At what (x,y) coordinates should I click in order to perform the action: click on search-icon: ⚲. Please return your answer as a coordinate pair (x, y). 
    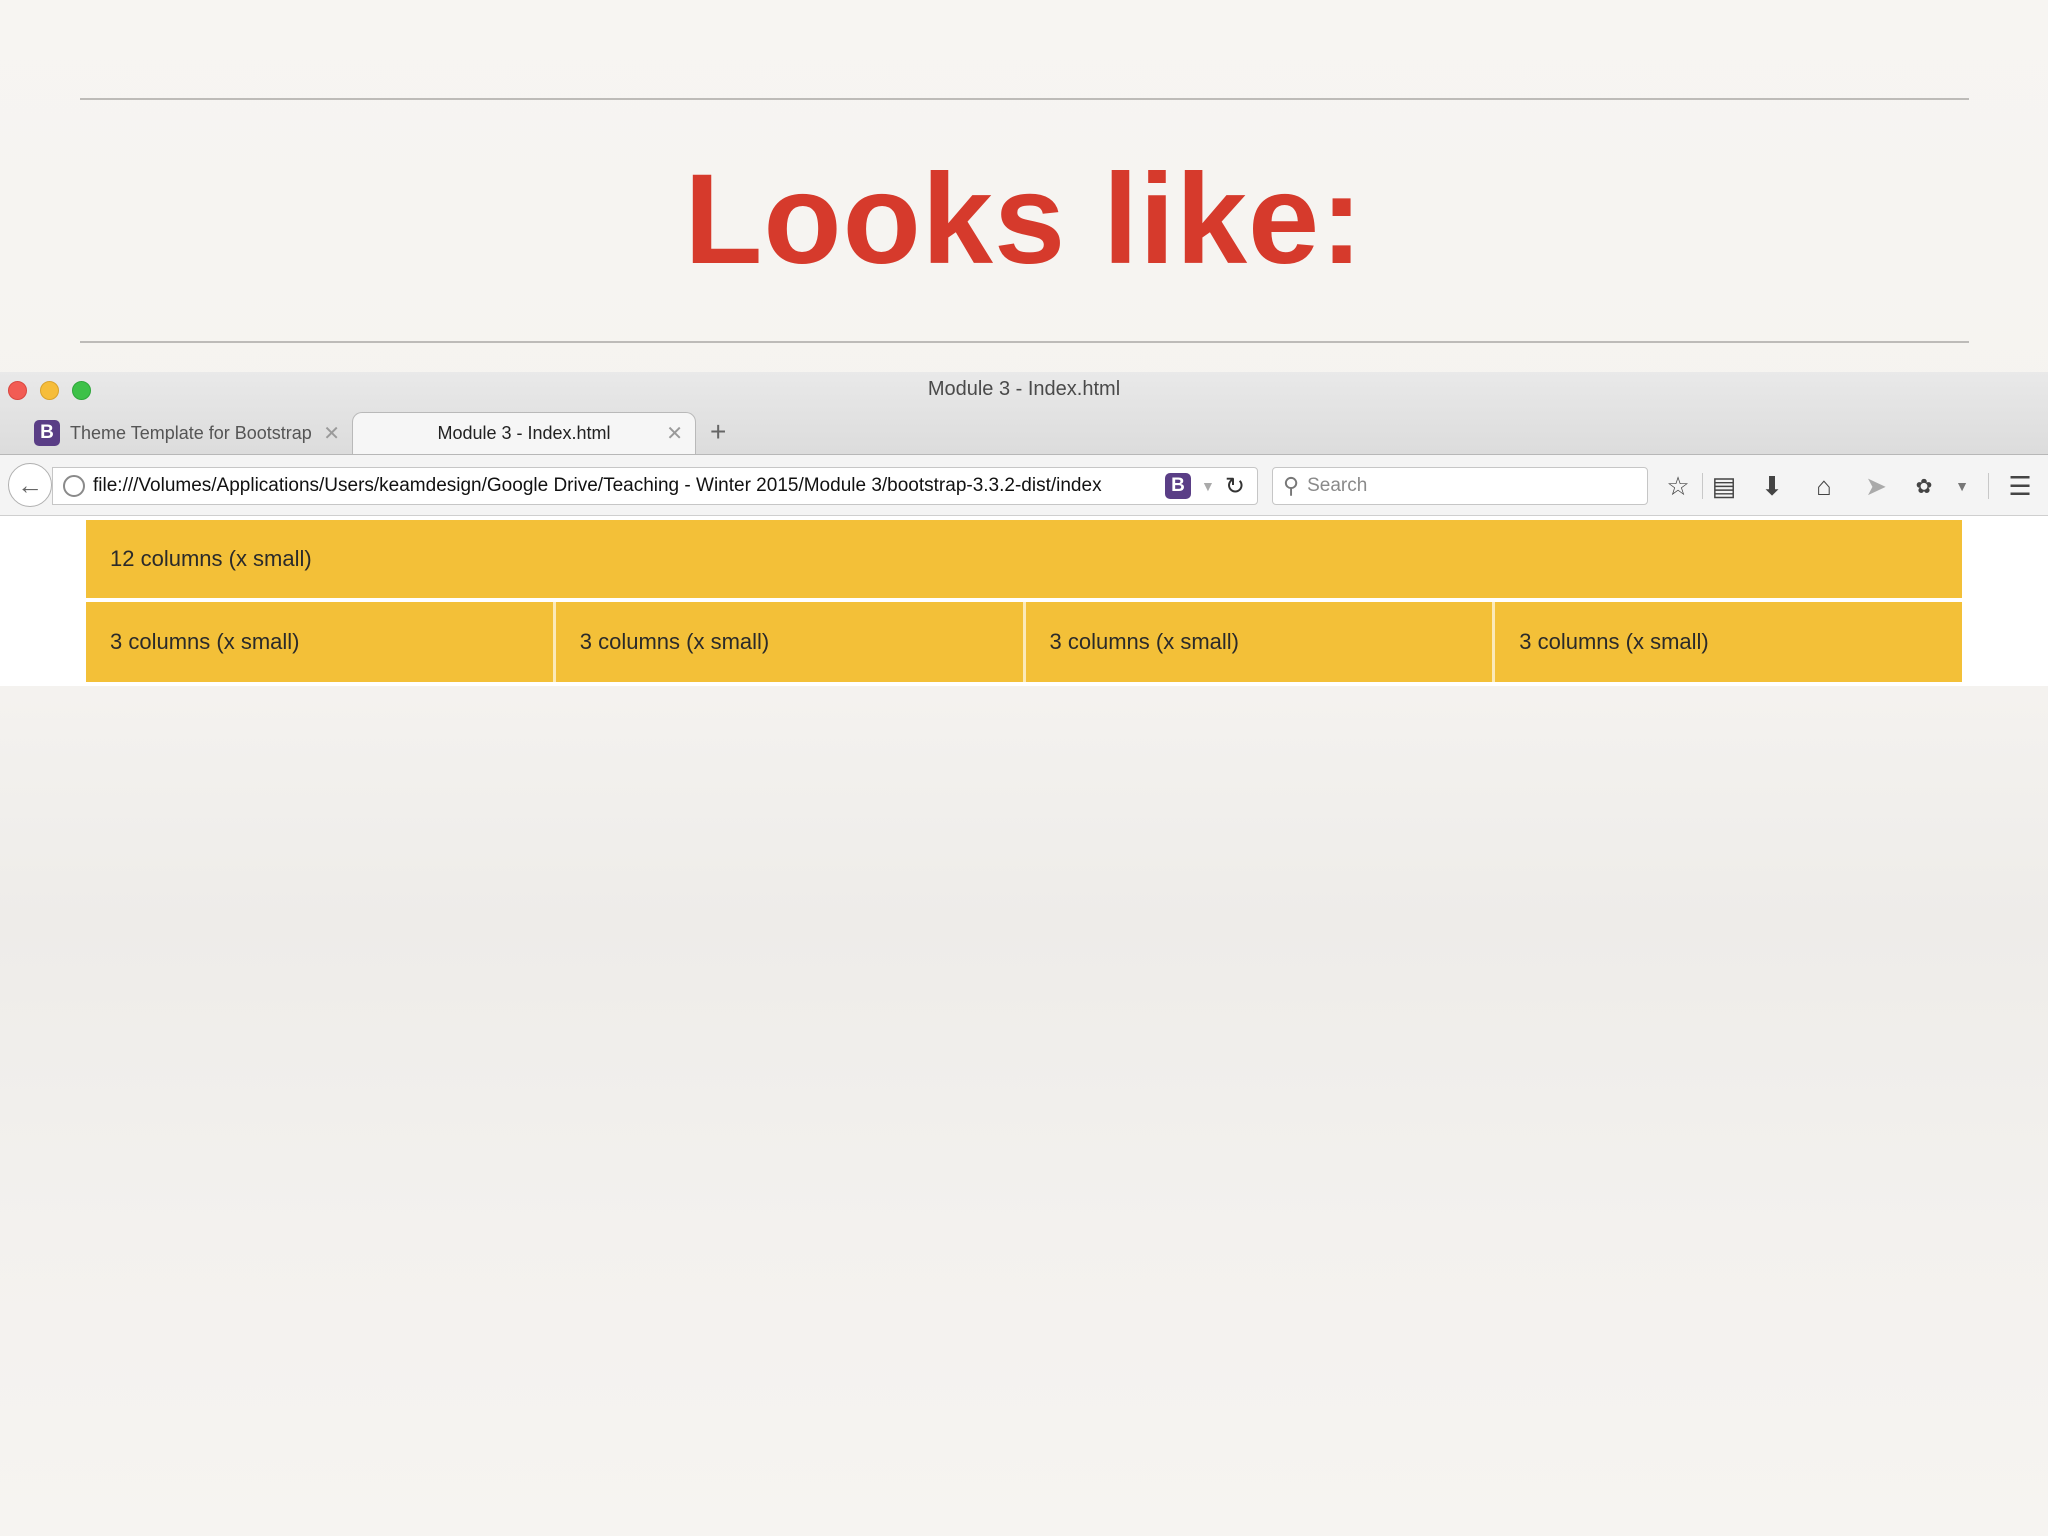
    Looking at the image, I should click on (1291, 485).